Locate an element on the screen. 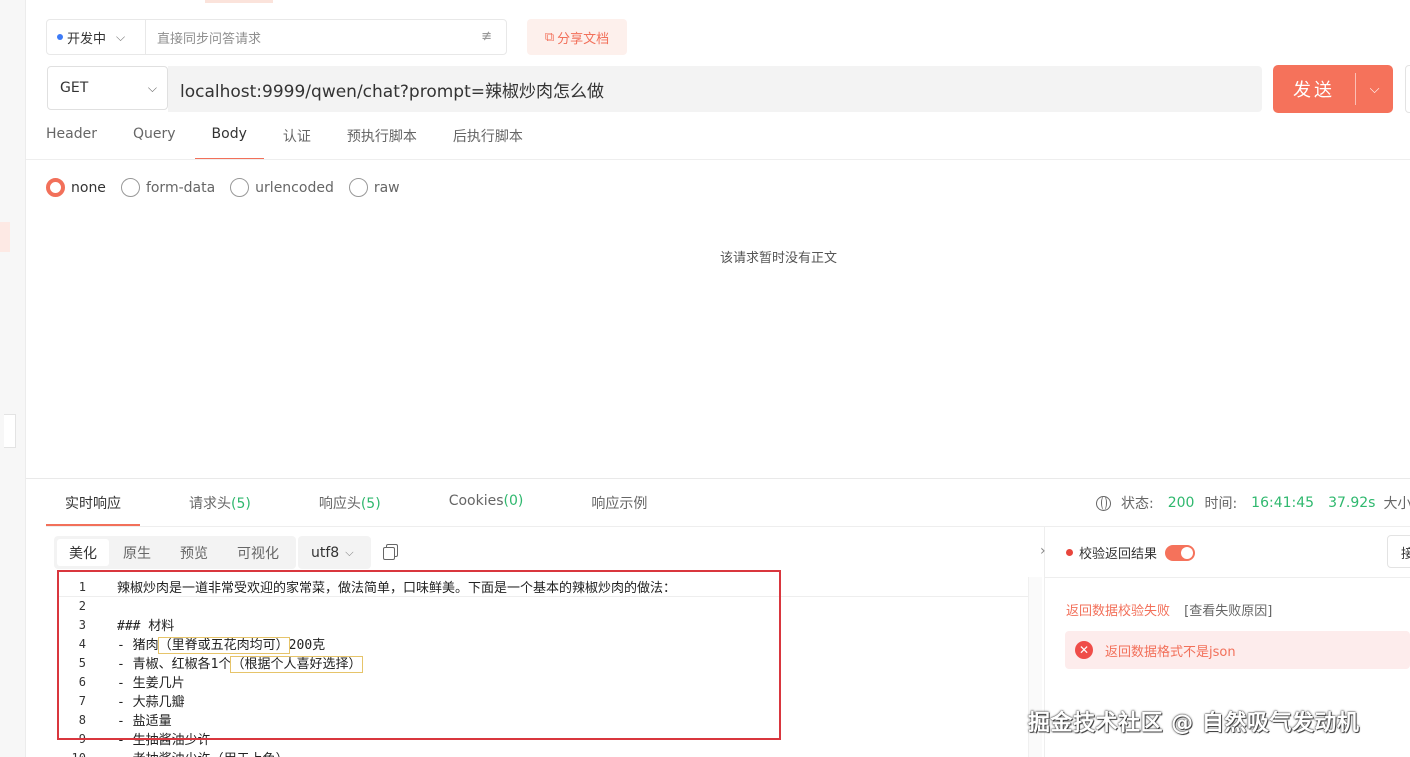  validation-fail-row: 返回数据校验失败 [查看失败原因] is located at coordinates (1169, 609).